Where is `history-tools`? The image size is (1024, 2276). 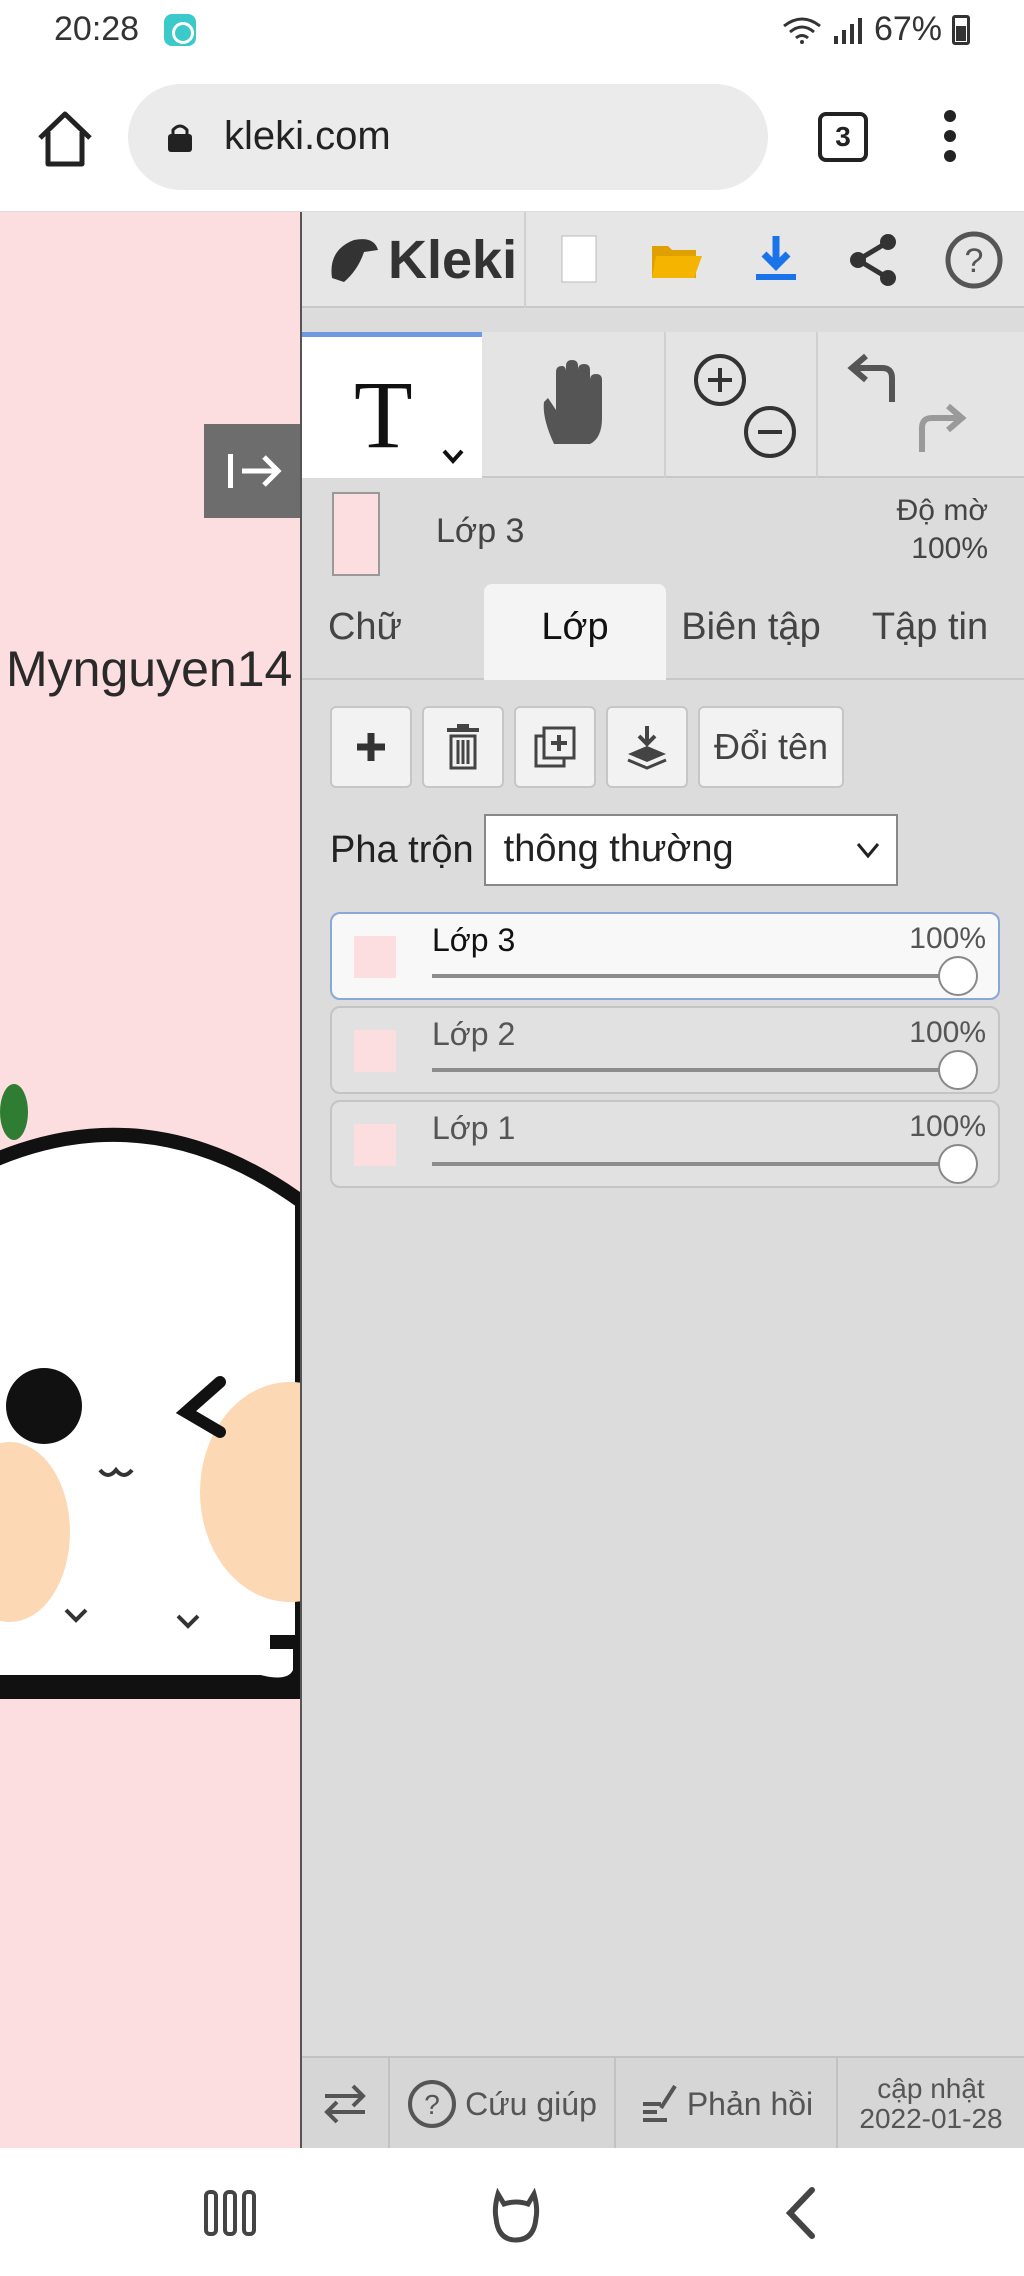
history-tools is located at coordinates (921, 405).